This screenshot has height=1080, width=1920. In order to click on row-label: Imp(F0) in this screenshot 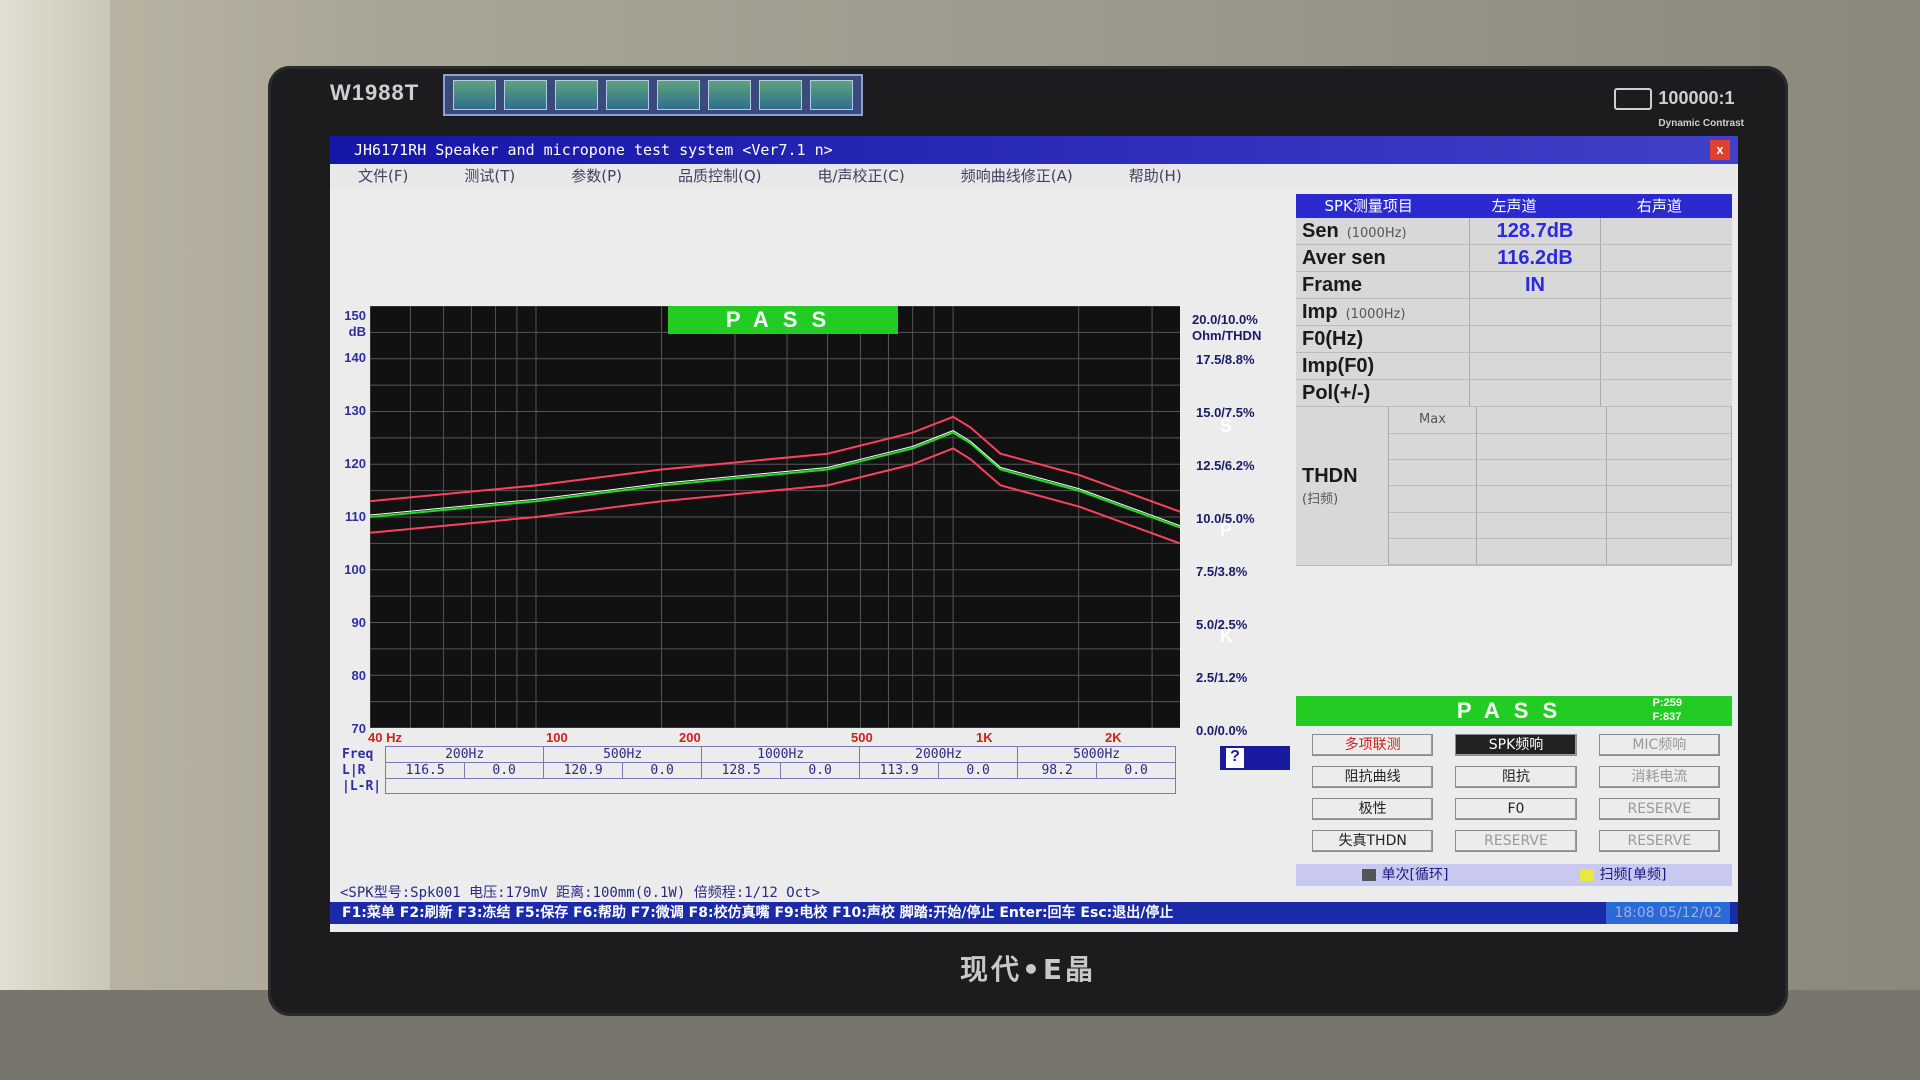, I will do `click(1383, 366)`.